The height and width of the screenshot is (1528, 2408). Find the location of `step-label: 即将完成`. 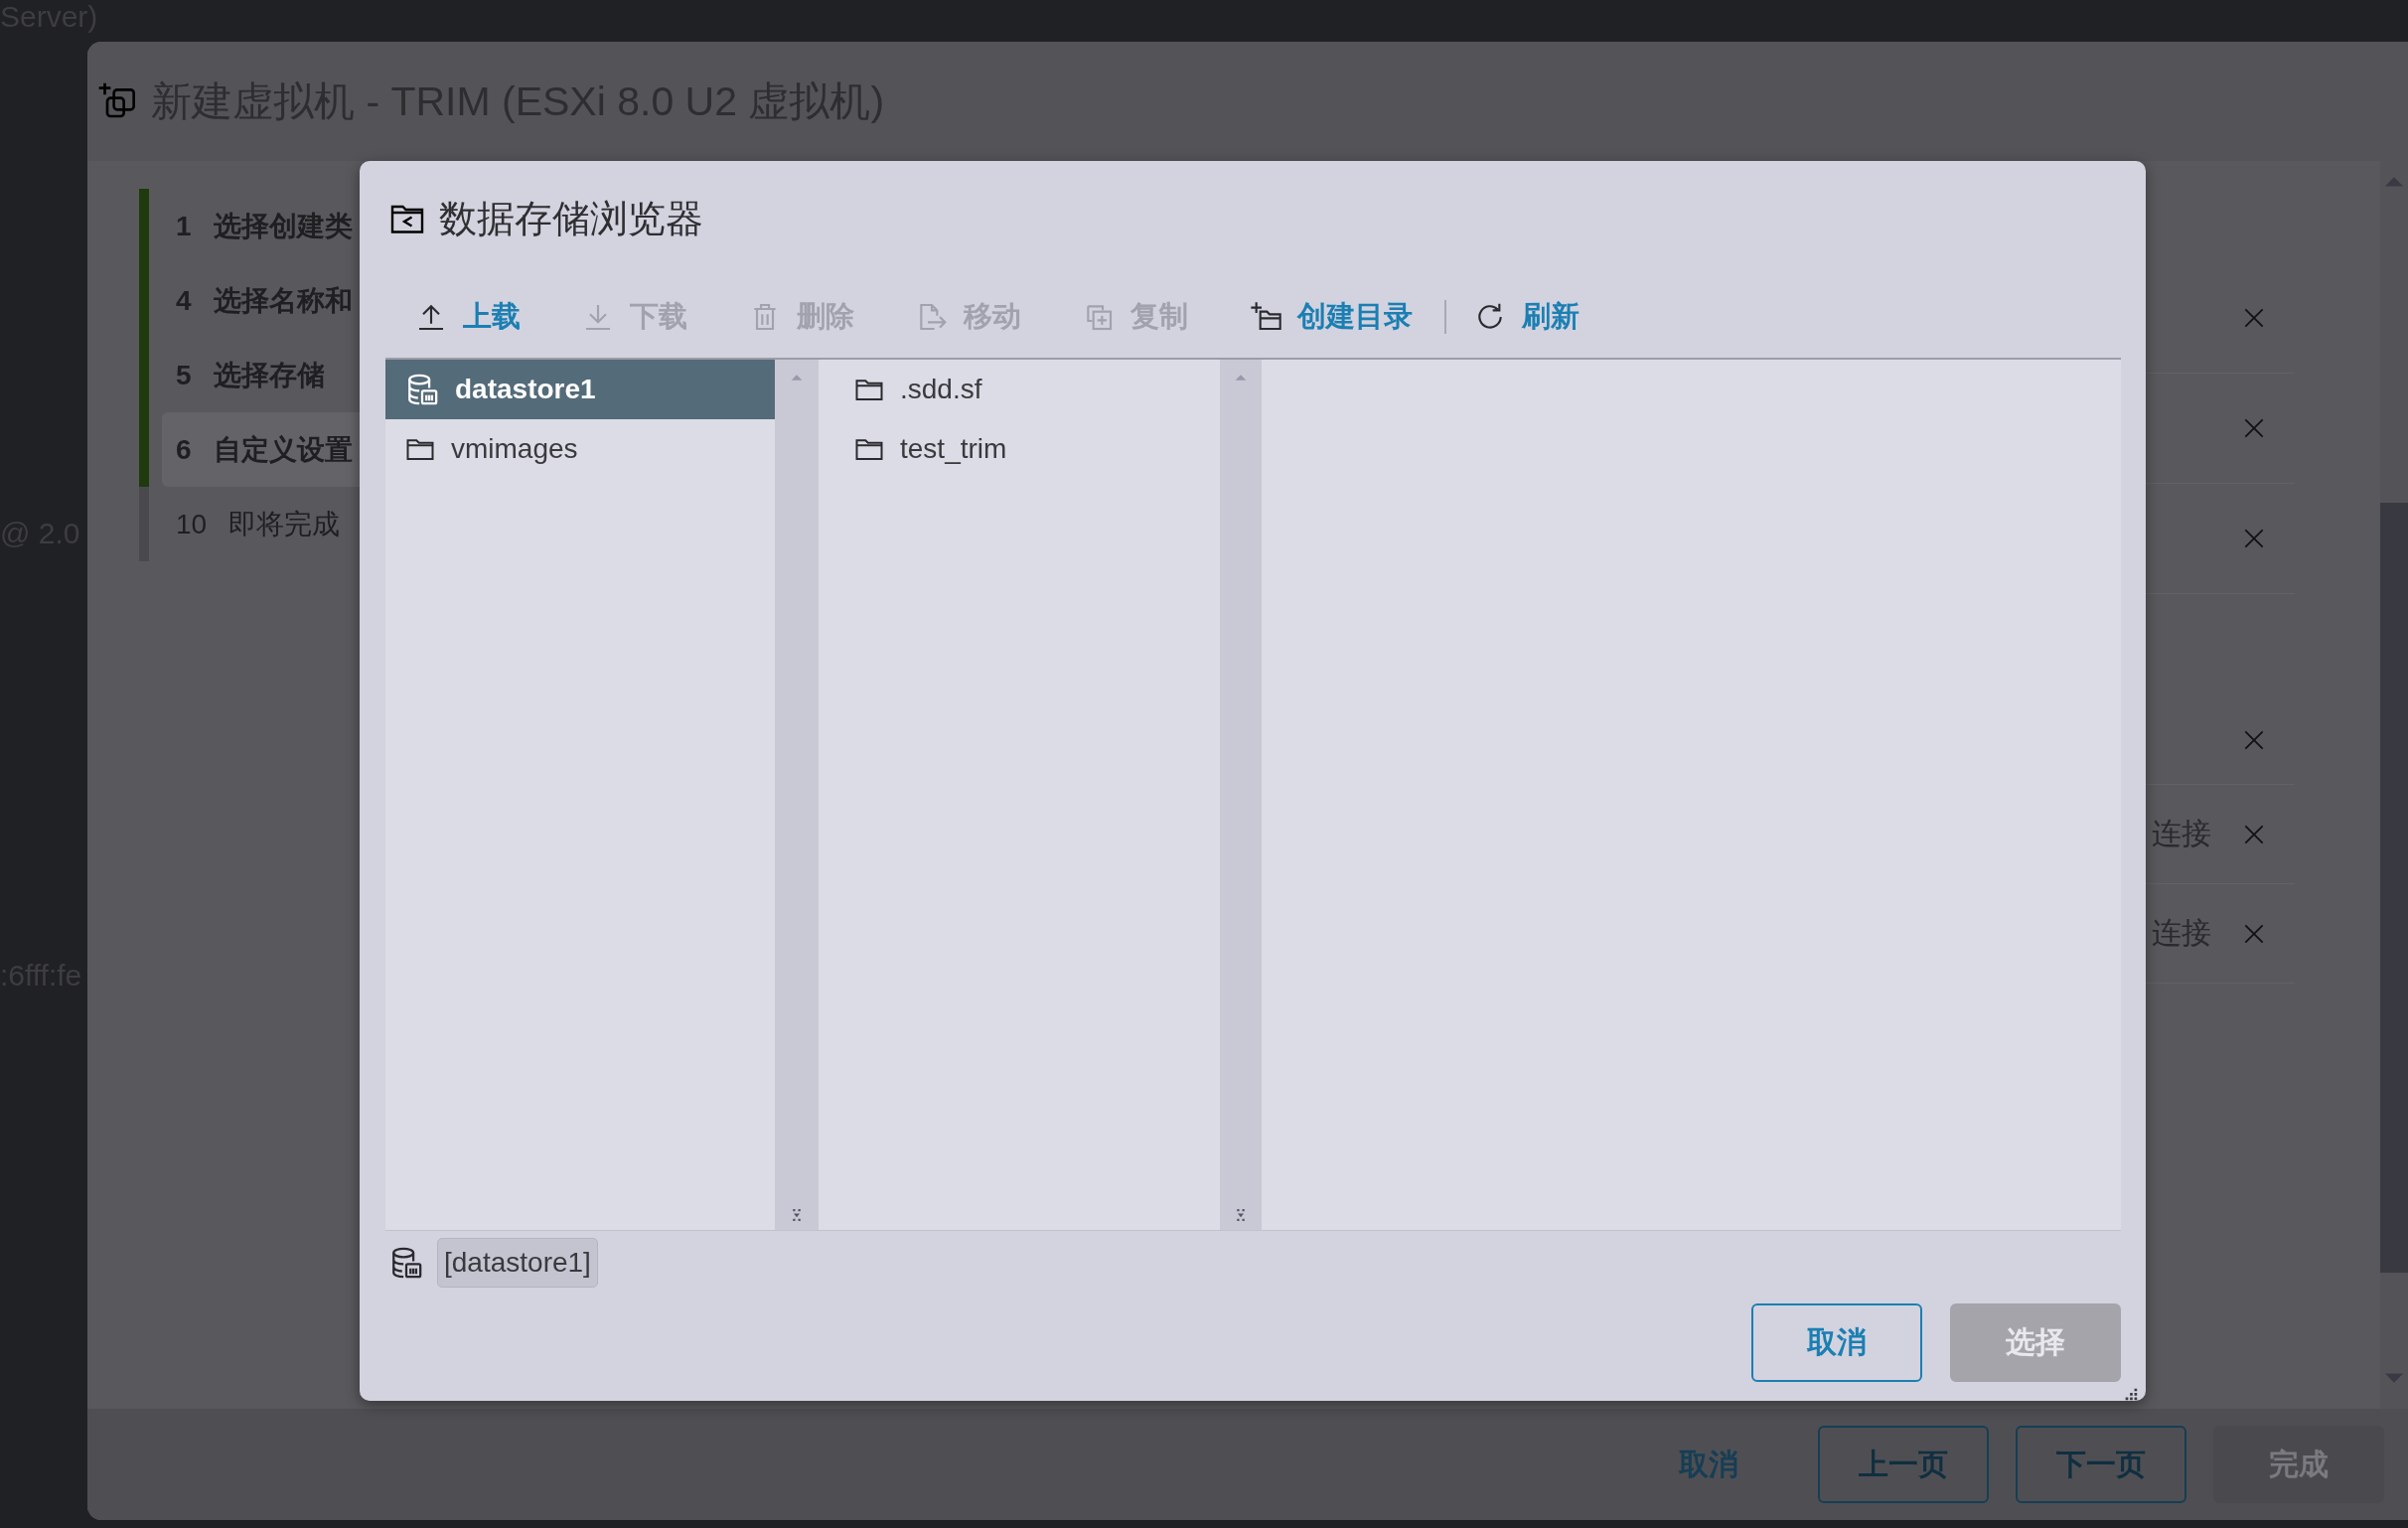

step-label: 即将完成 is located at coordinates (285, 524).